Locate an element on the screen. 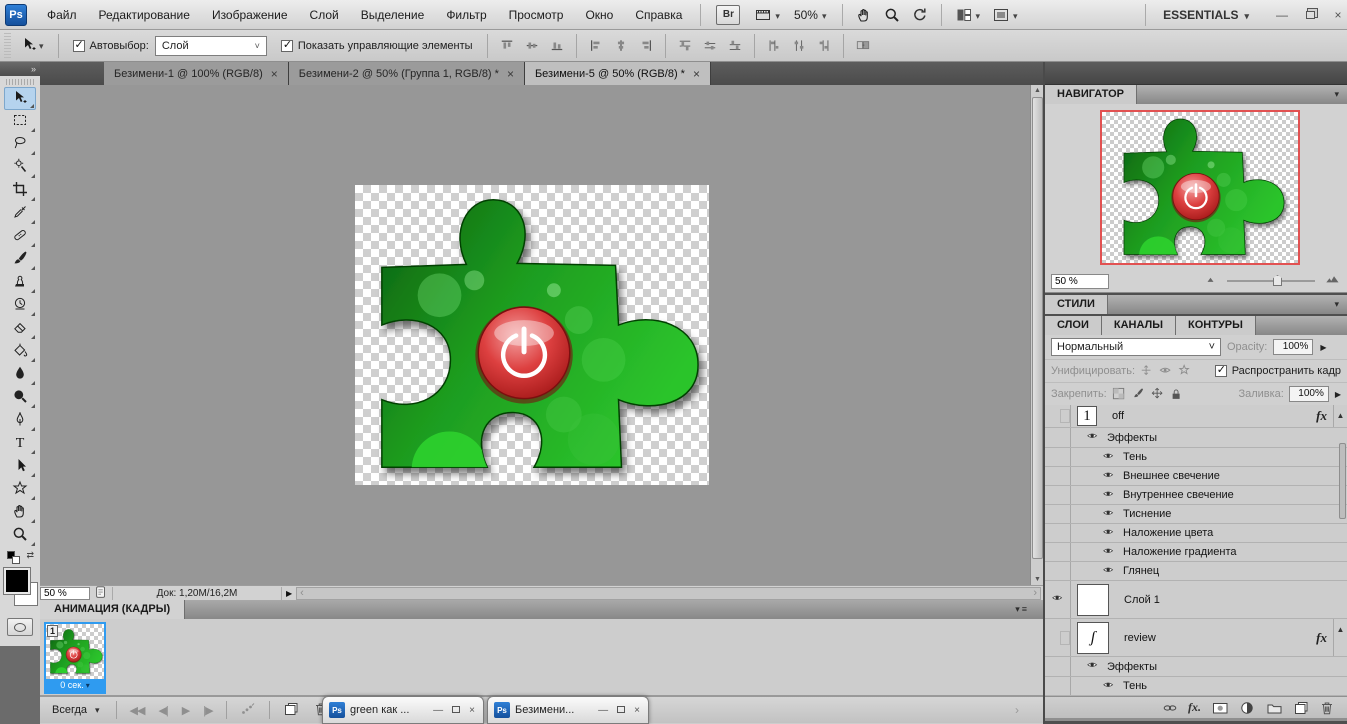 The width and height of the screenshot is (1347, 724). document-tab: Безимени-1 @ 100% (RGB/8) × is located at coordinates (196, 73).